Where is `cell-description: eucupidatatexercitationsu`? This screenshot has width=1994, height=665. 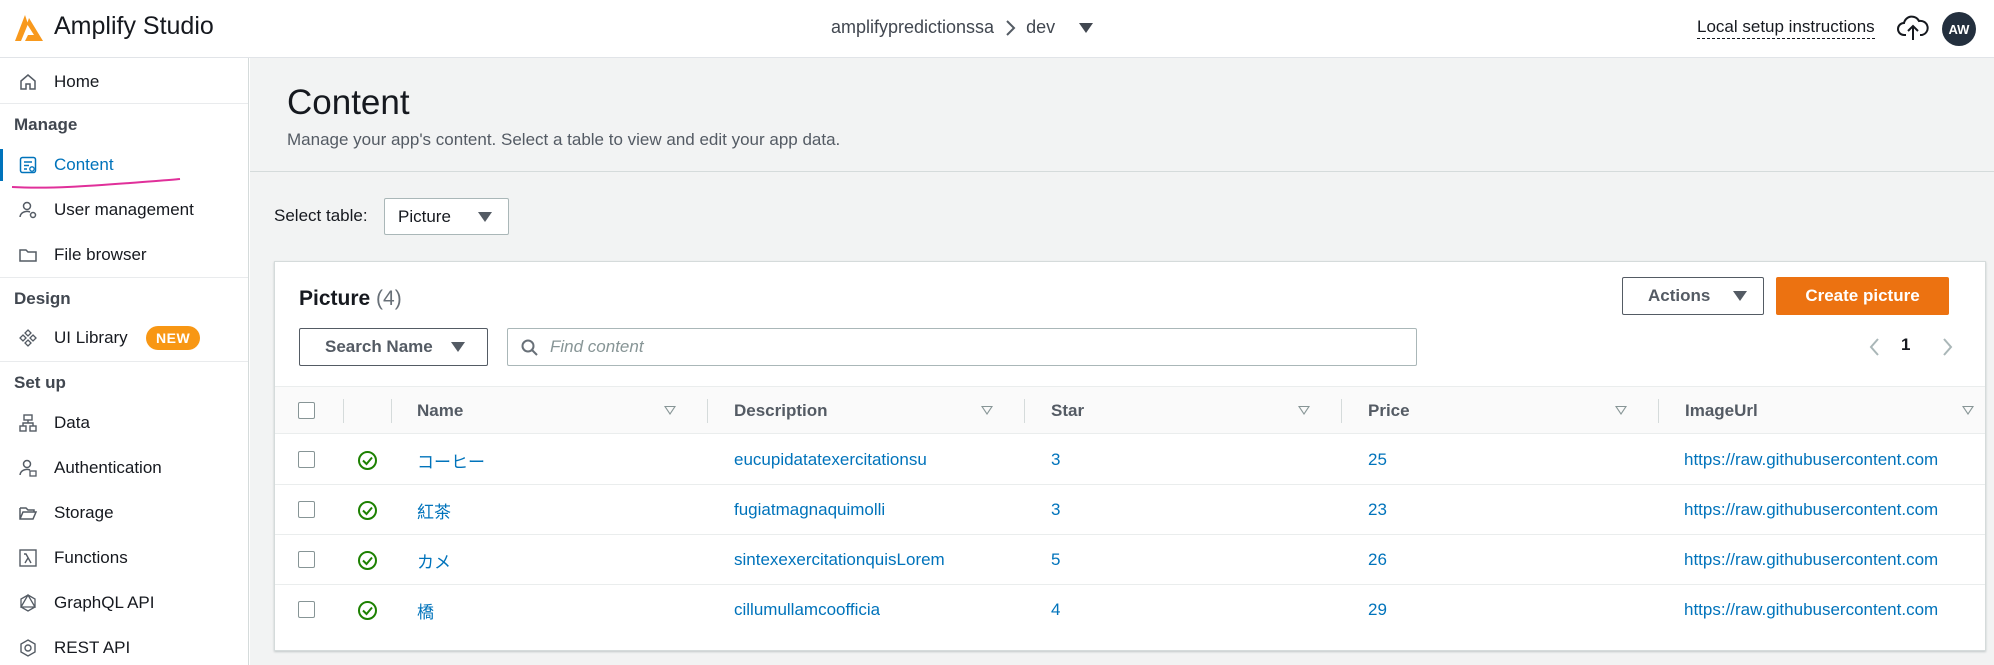 cell-description: eucupidatatexercitationsu is located at coordinates (830, 460).